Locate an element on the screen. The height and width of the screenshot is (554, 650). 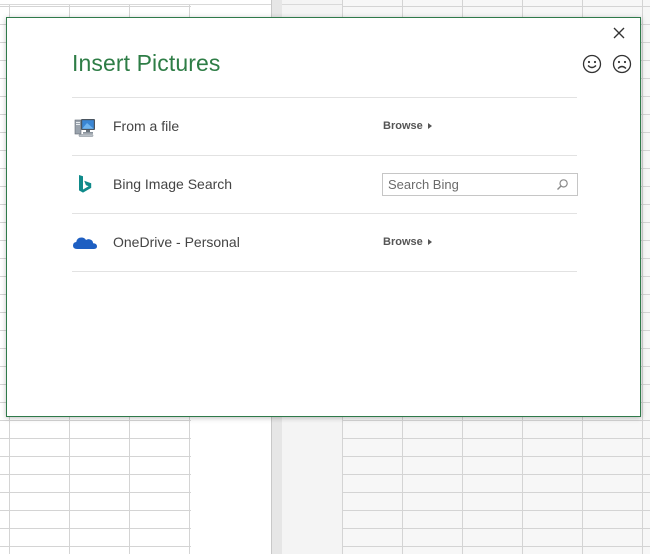
smiley-face-icon is located at coordinates (592, 64).